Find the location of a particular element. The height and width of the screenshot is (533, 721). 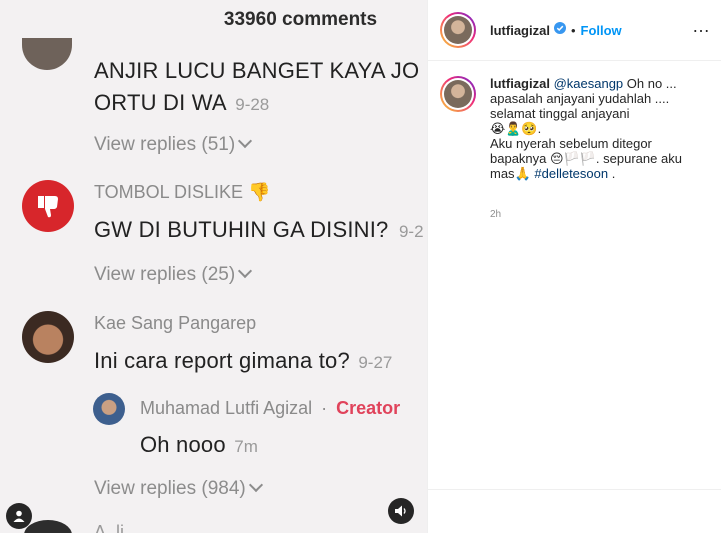

user-tag-button is located at coordinates (19, 516).